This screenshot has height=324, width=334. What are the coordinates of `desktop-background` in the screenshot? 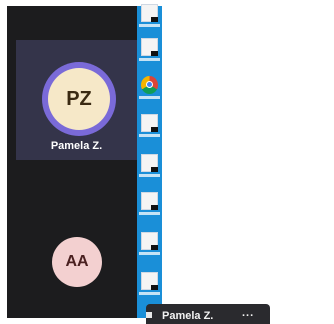 It's located at (149, 161).